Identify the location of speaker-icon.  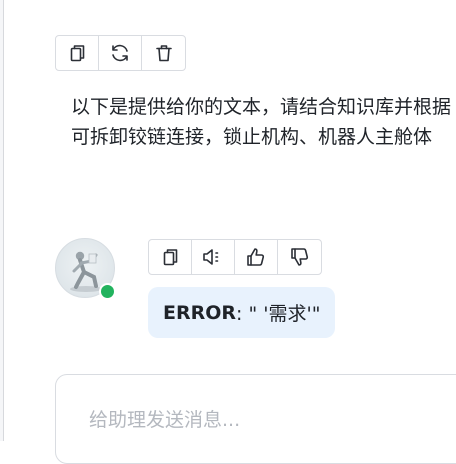
(211, 257).